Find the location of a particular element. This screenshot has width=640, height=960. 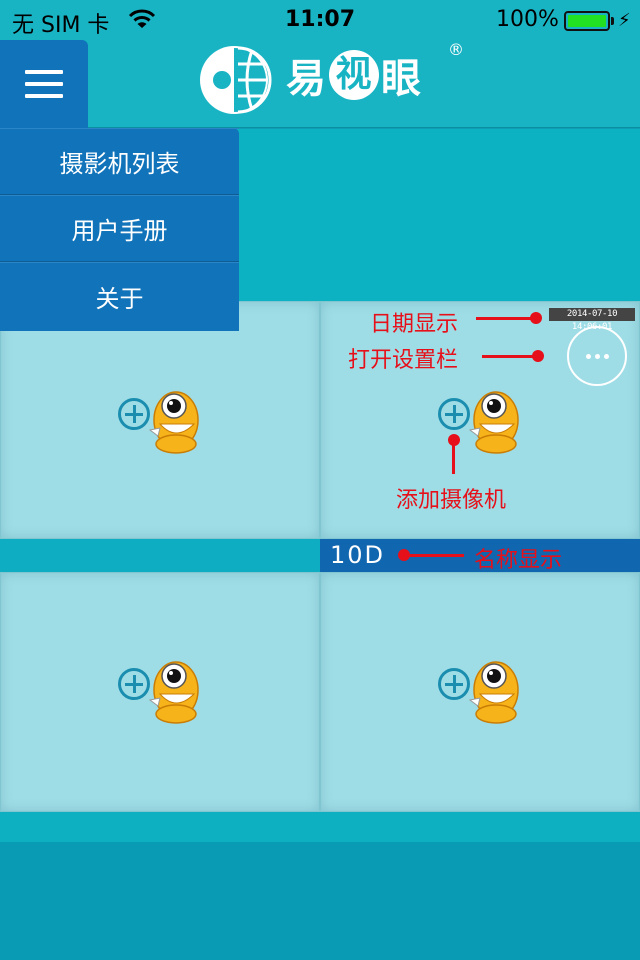

logo-text: 易 视 眼 is located at coordinates (354, 75).